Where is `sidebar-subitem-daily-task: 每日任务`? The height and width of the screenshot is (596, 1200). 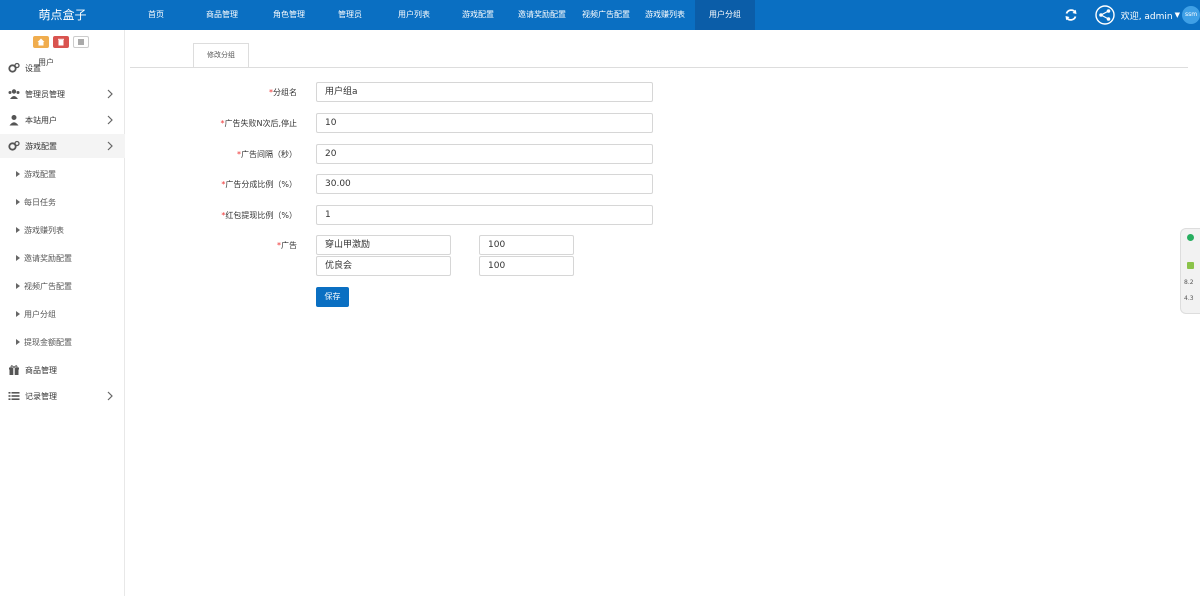 sidebar-subitem-daily-task: 每日任务 is located at coordinates (62, 202).